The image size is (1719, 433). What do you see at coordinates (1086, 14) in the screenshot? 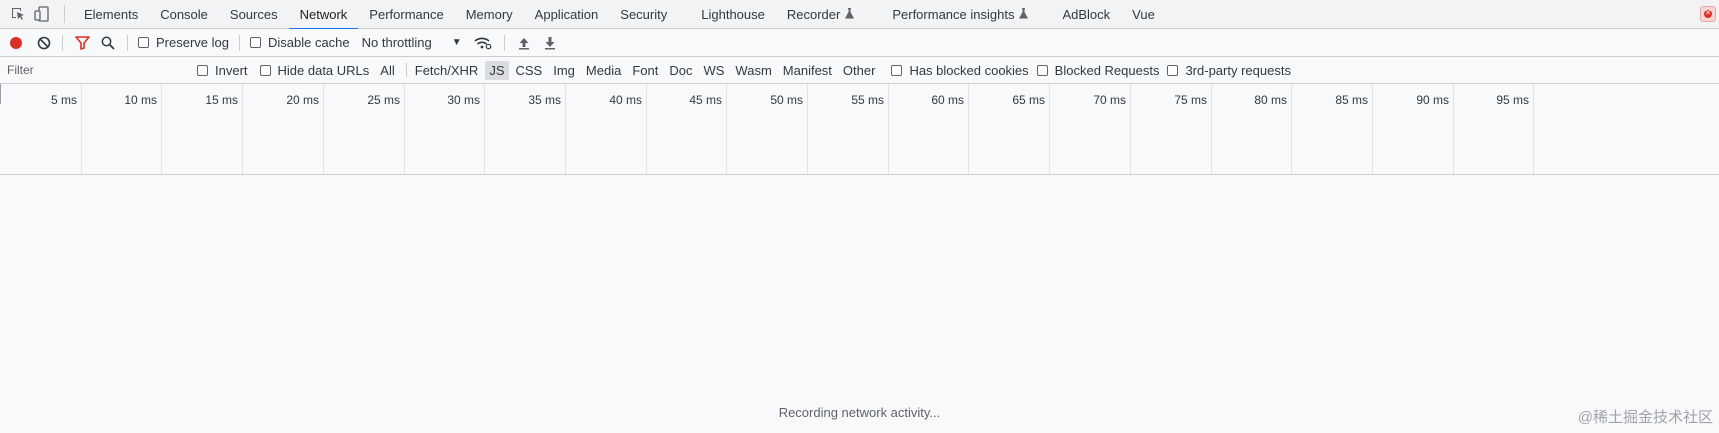
I see `tab-adblock: AdBlock` at bounding box center [1086, 14].